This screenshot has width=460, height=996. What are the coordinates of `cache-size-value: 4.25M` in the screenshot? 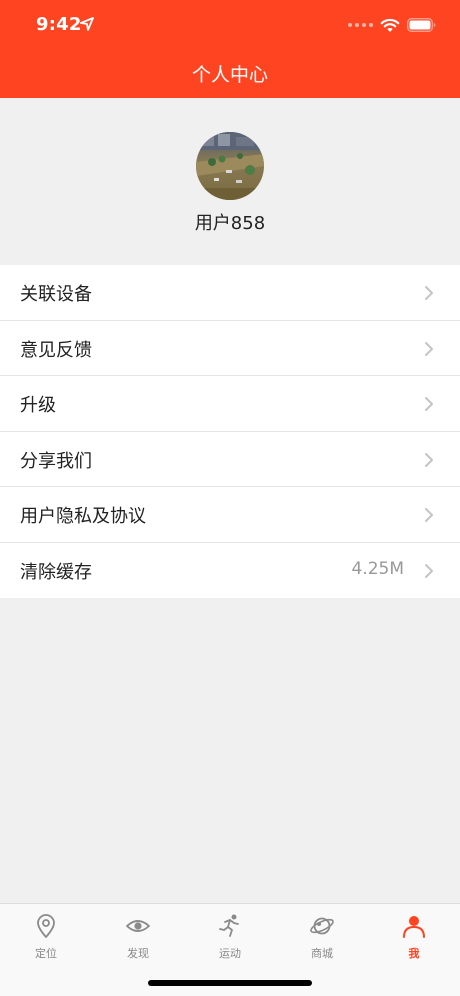 It's located at (377, 568).